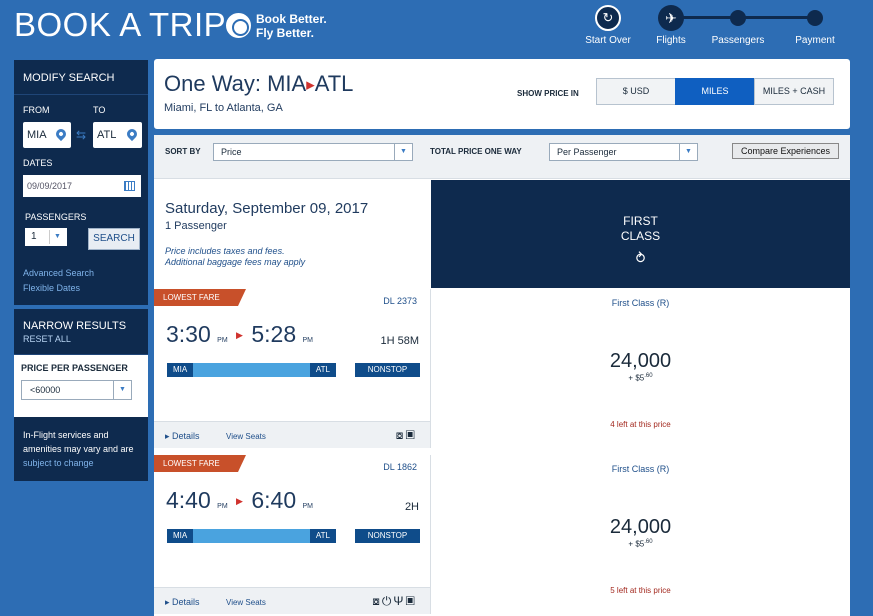 This screenshot has height=616, width=873. What do you see at coordinates (188, 500) in the screenshot?
I see `depart-time: 4:40` at bounding box center [188, 500].